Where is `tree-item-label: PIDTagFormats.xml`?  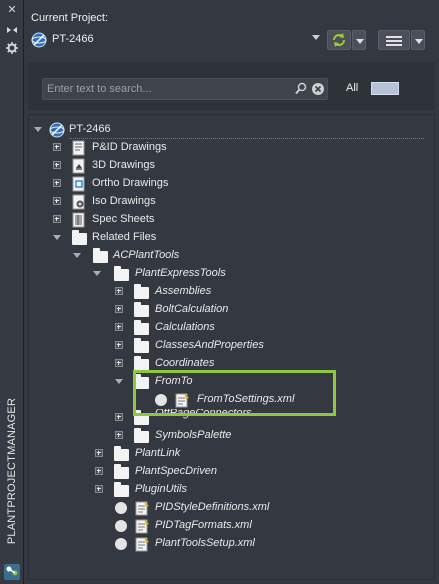
tree-item-label: PIDTagFormats.xml is located at coordinates (203, 525).